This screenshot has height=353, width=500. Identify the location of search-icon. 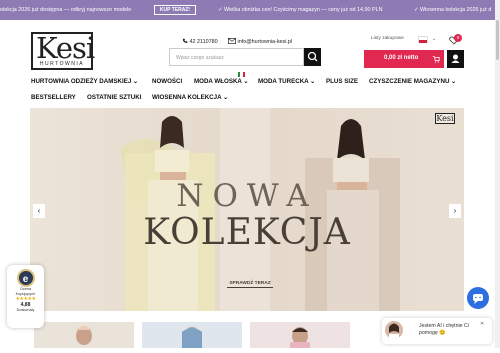
(312, 56).